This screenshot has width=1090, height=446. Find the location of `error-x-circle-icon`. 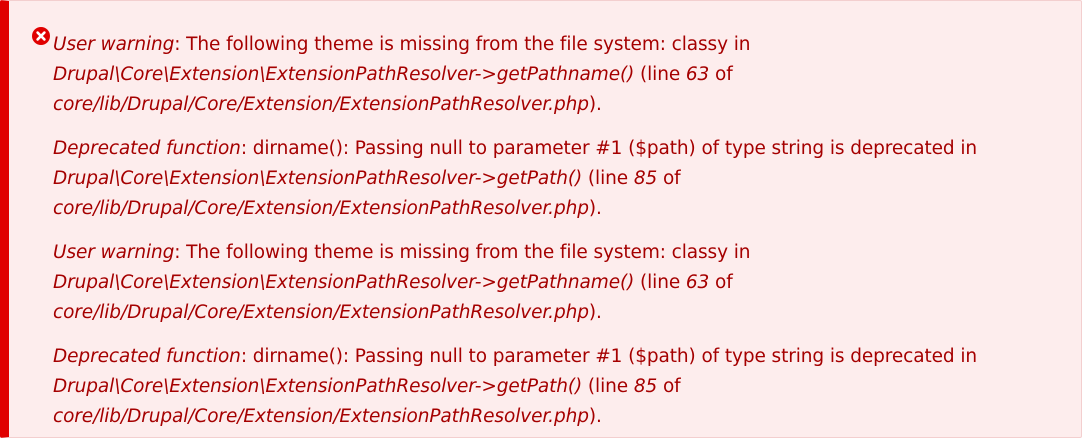

error-x-circle-icon is located at coordinates (41, 36).